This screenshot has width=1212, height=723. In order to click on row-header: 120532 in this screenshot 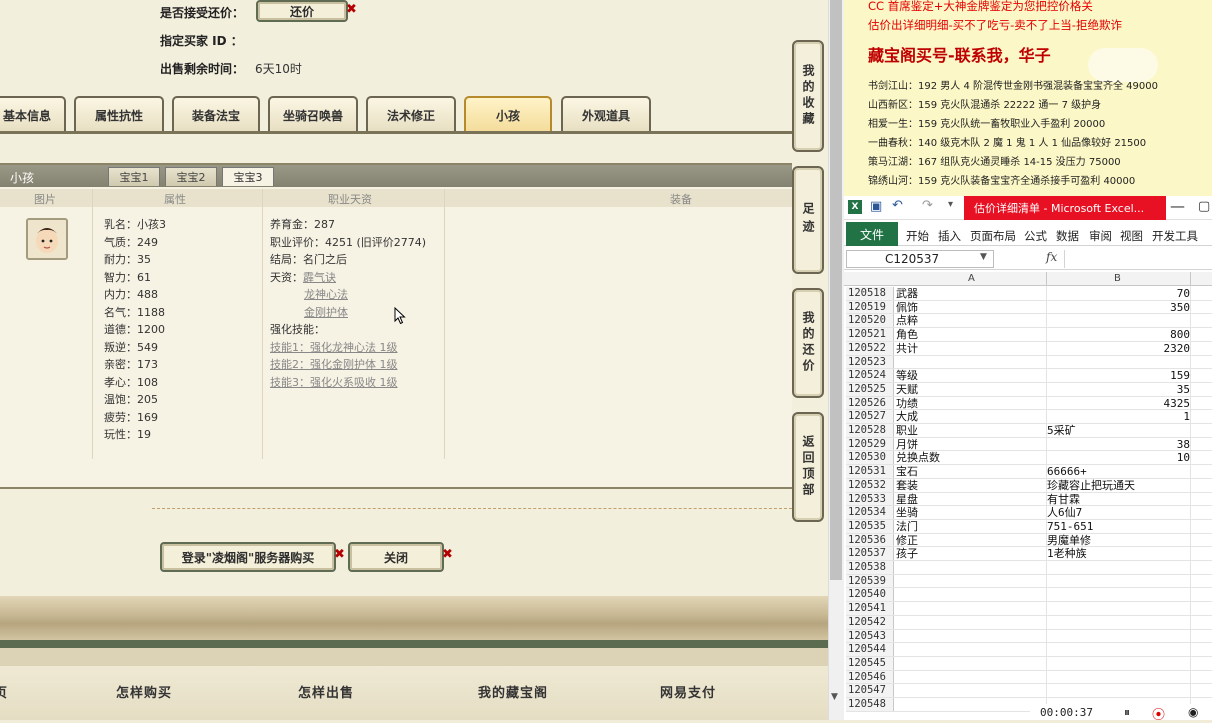, I will do `click(870, 485)`.